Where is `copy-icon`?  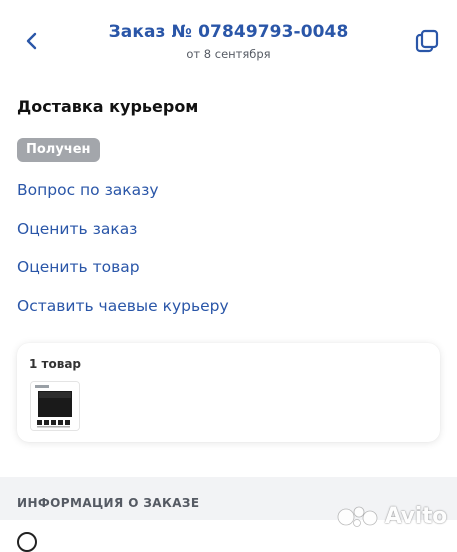
copy-icon is located at coordinates (427, 41).